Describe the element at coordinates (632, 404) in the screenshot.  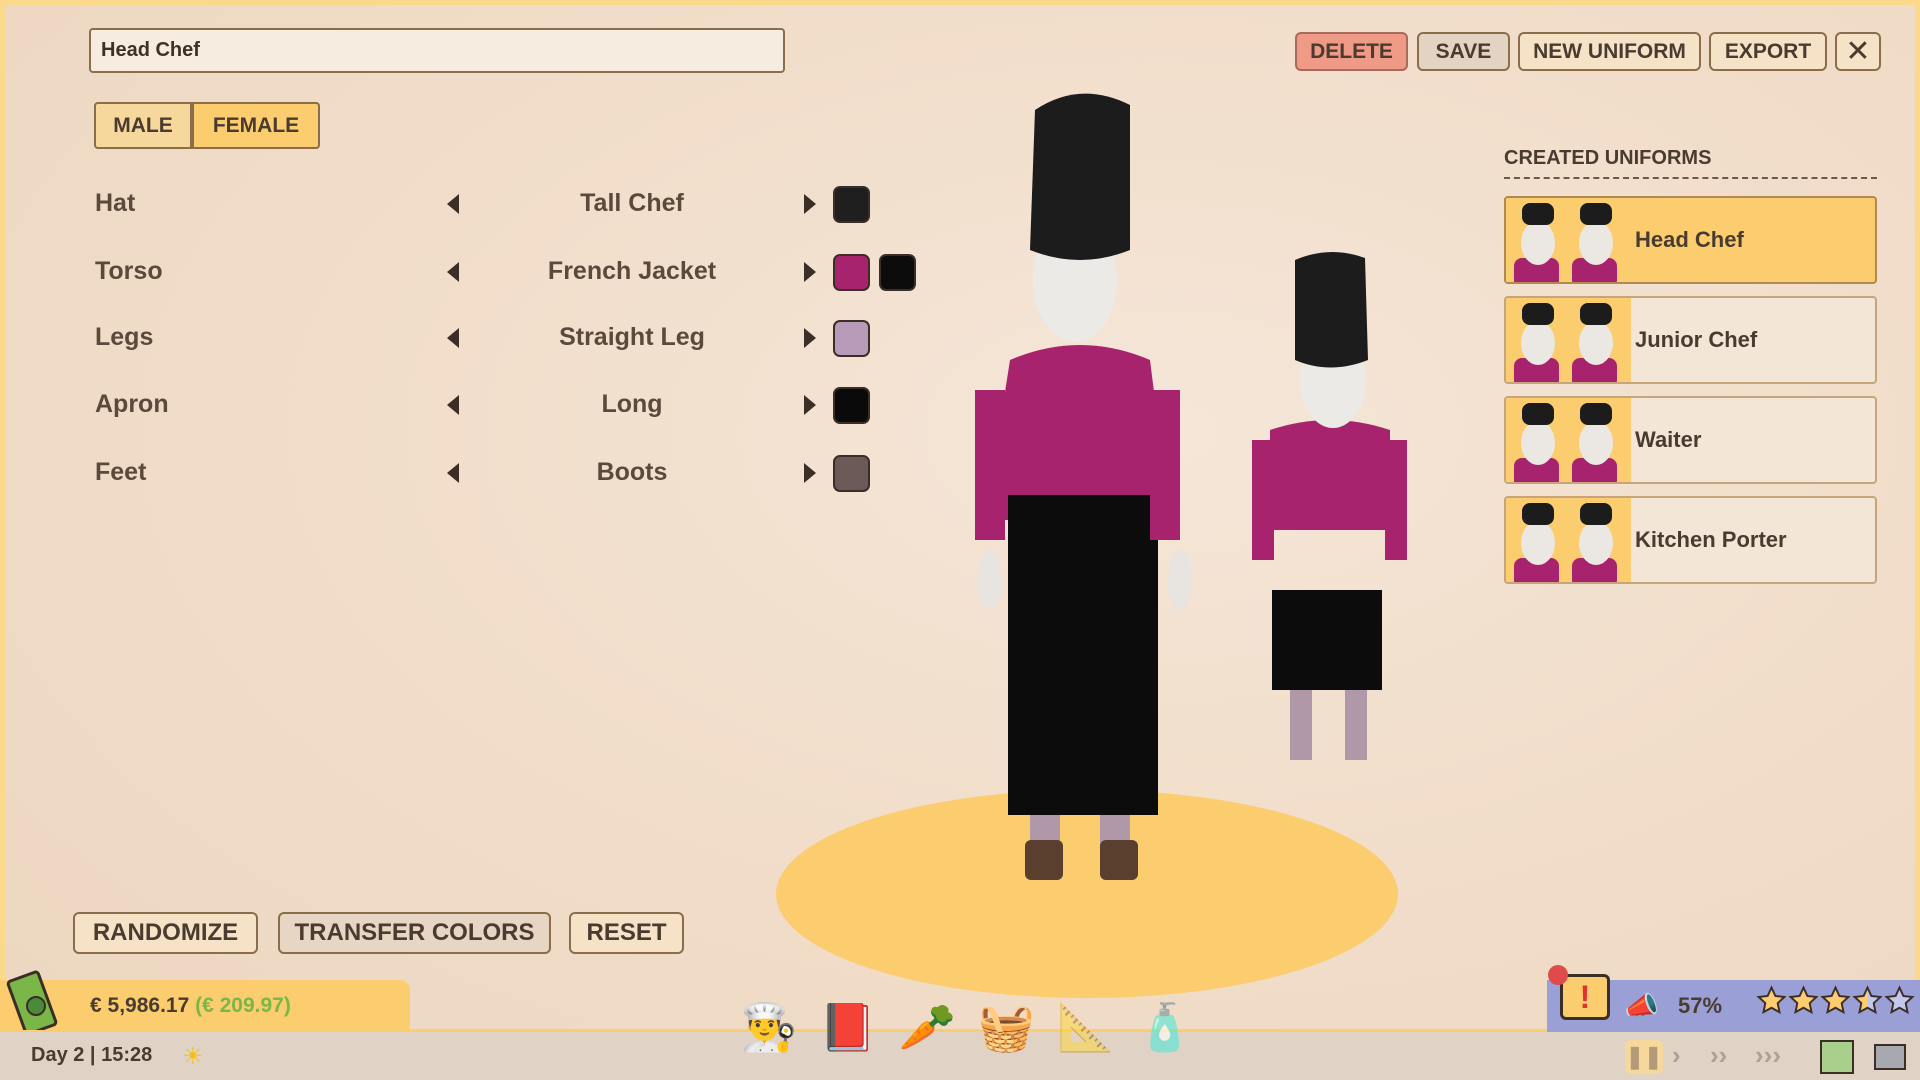
I see `part-value: Long` at that location.